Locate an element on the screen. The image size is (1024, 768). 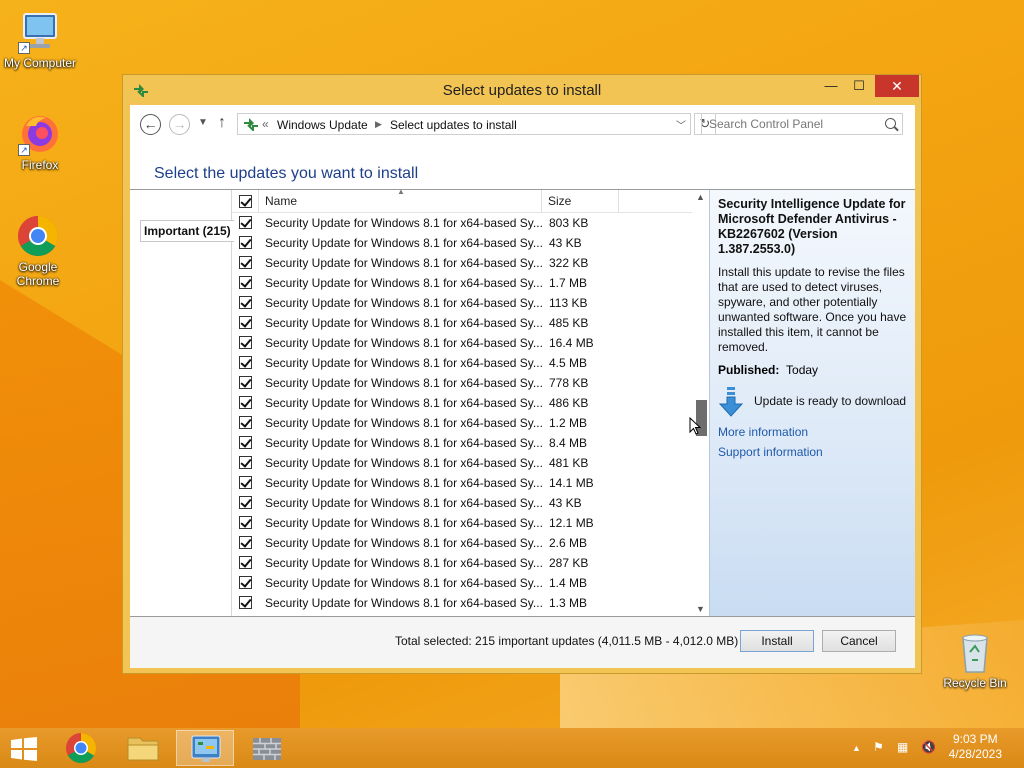
chevron-down-icon: ﹀ is located at coordinates (681, 124).